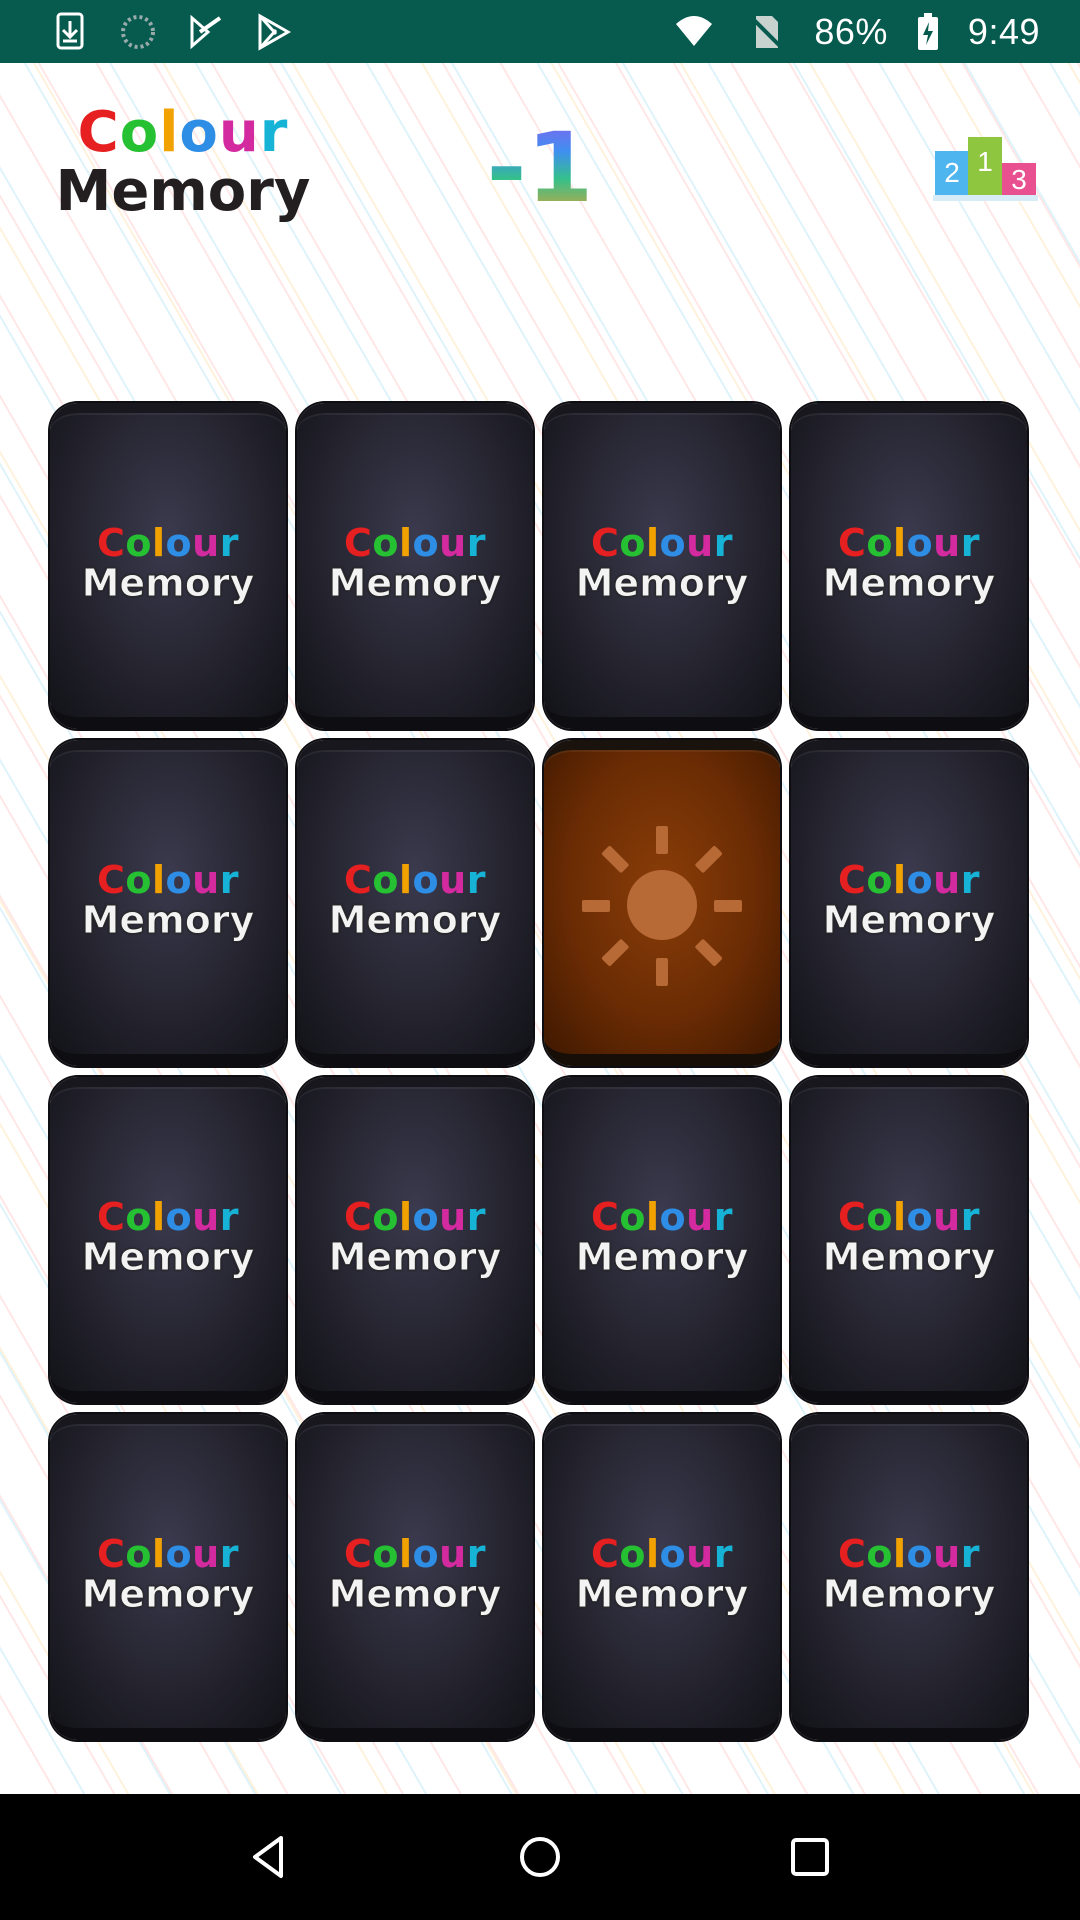  Describe the element at coordinates (952, 173) in the screenshot. I see `podium-second: 2` at that location.